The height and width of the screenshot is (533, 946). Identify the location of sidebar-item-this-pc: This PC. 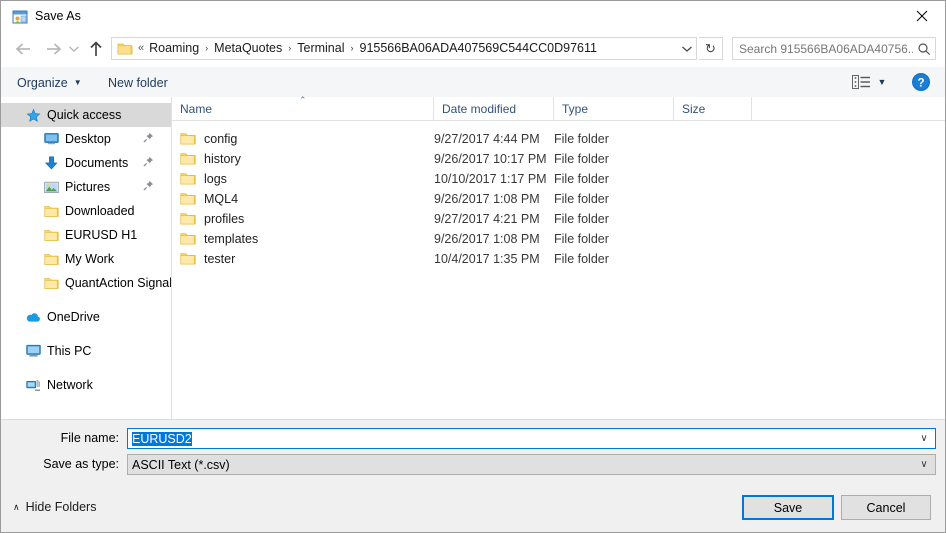
(86, 351).